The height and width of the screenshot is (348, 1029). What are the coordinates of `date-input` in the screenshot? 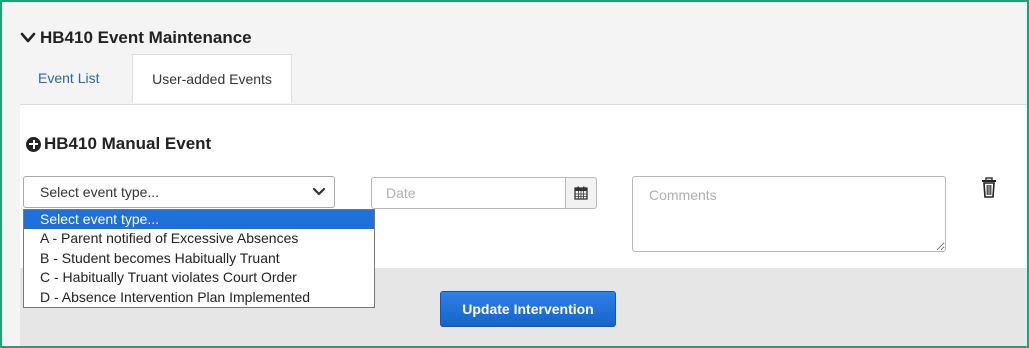 It's located at (468, 193).